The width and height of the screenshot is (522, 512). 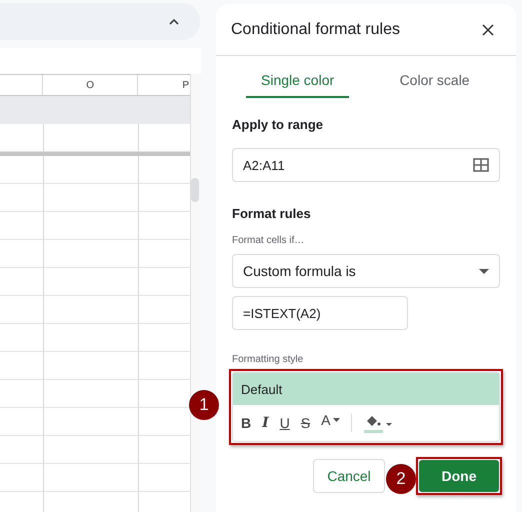 What do you see at coordinates (315, 29) in the screenshot?
I see `panel-title: Conditional format rules` at bounding box center [315, 29].